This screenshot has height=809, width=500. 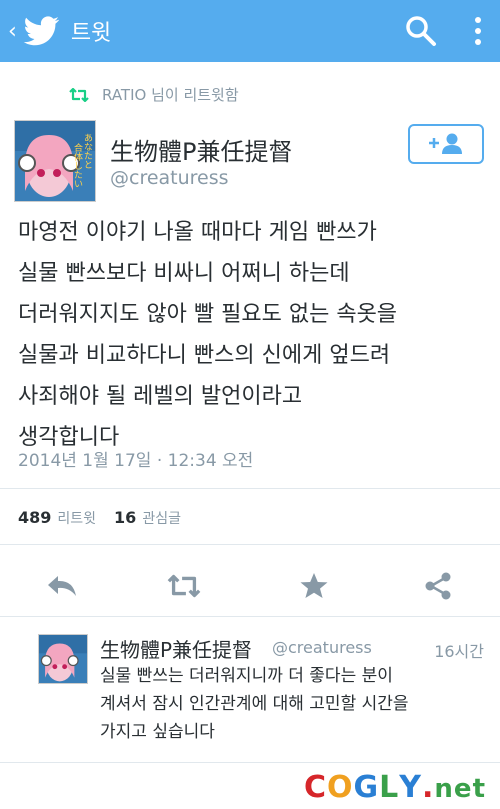 What do you see at coordinates (250, 585) in the screenshot?
I see `tweet-actions` at bounding box center [250, 585].